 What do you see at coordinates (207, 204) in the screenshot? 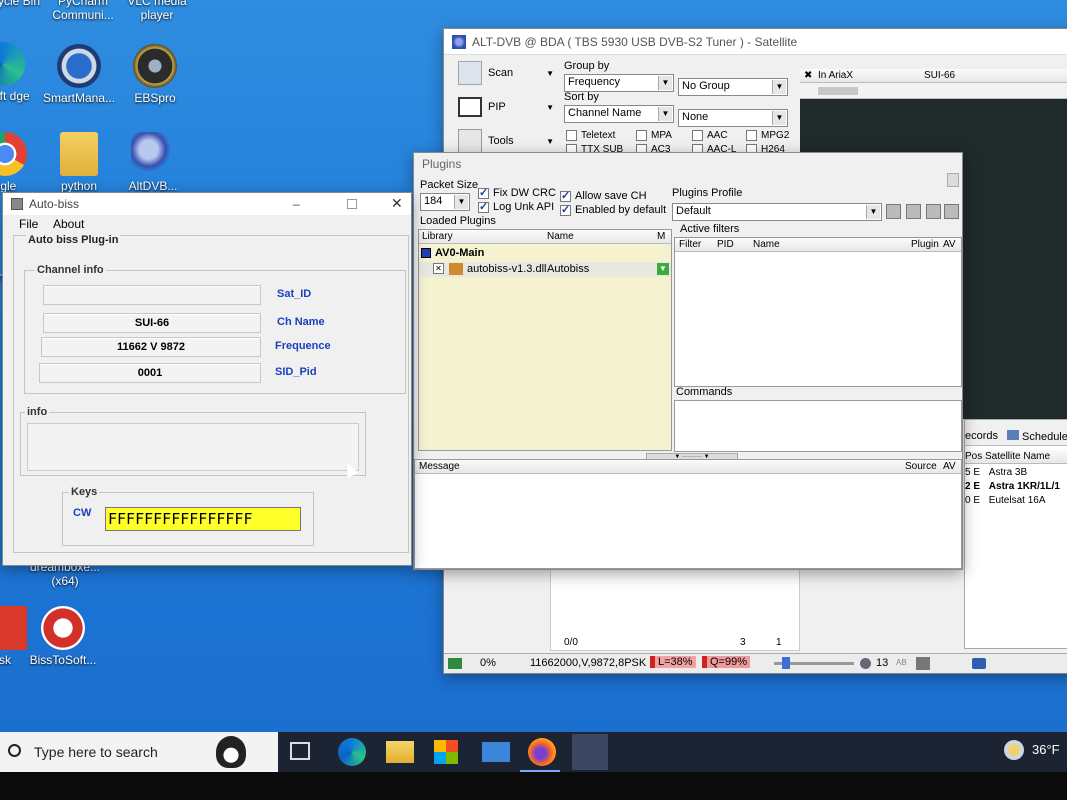
I see `autobiss-titlebar: Auto-biss – ✕` at bounding box center [207, 204].